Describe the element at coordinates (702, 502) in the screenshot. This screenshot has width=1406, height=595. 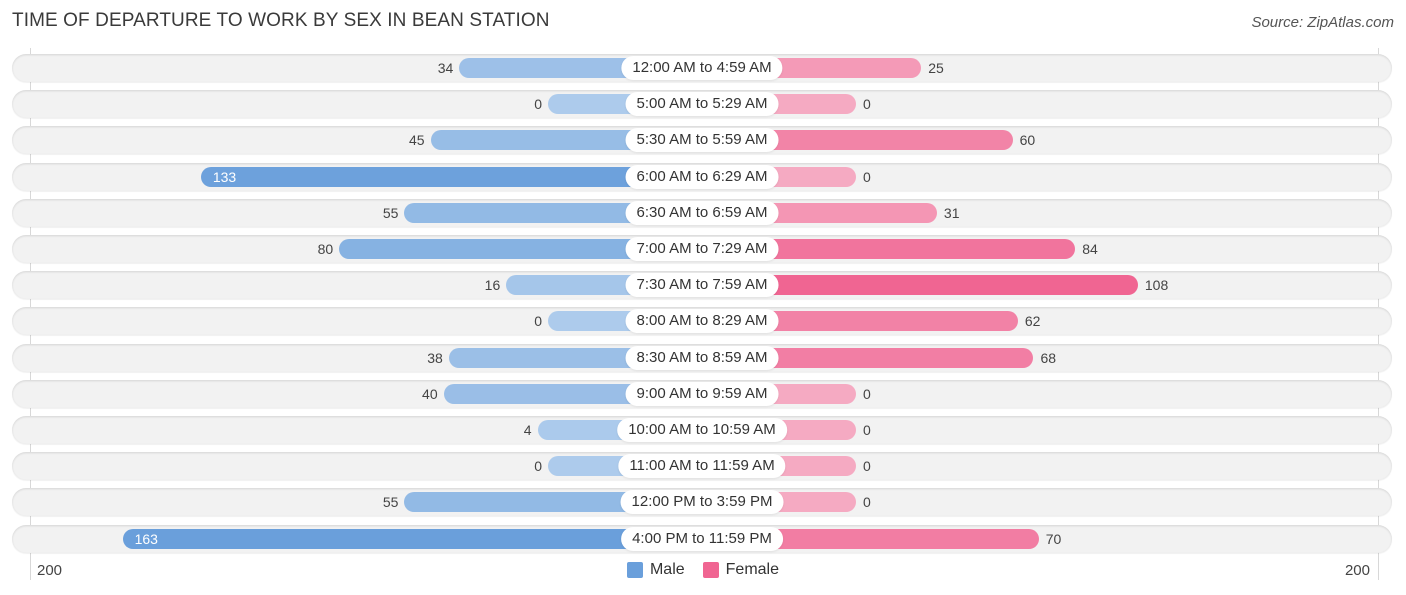
I see `category-label: 12:00 PM to 3:59 PM` at that location.